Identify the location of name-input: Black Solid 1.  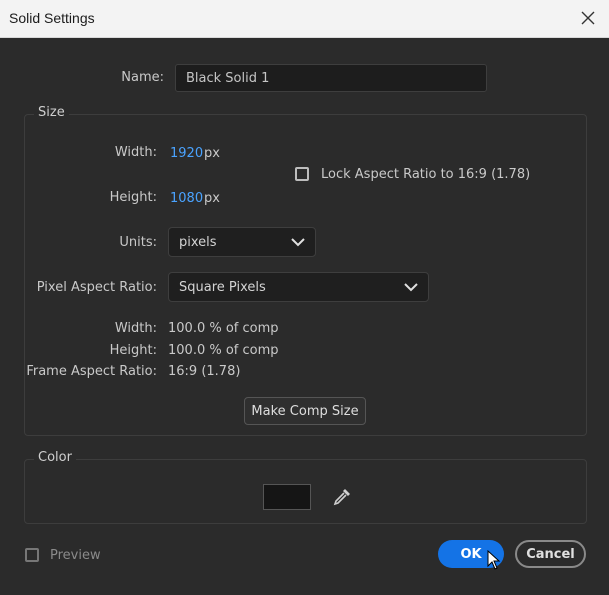
(331, 78).